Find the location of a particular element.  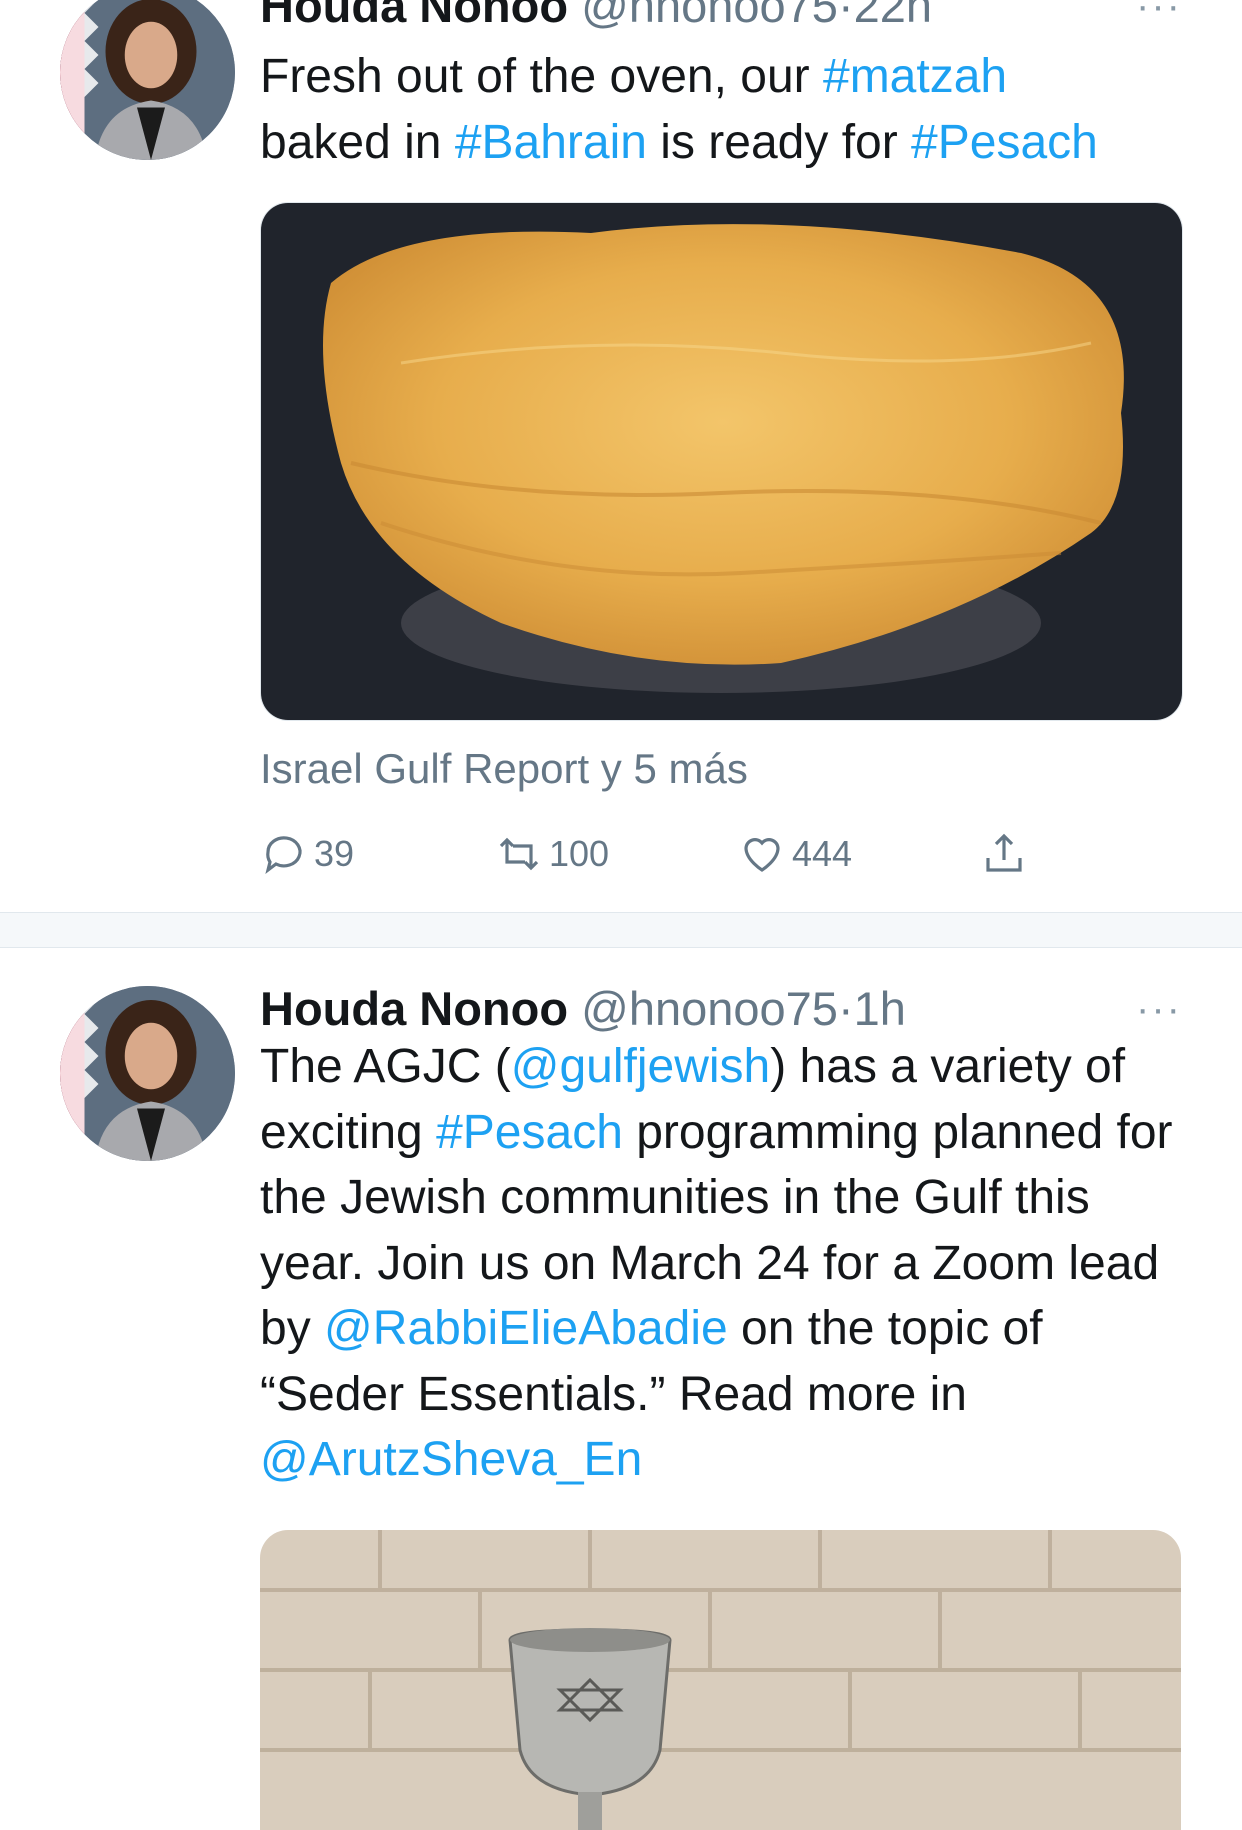

share-upload-icon is located at coordinates (1004, 852).